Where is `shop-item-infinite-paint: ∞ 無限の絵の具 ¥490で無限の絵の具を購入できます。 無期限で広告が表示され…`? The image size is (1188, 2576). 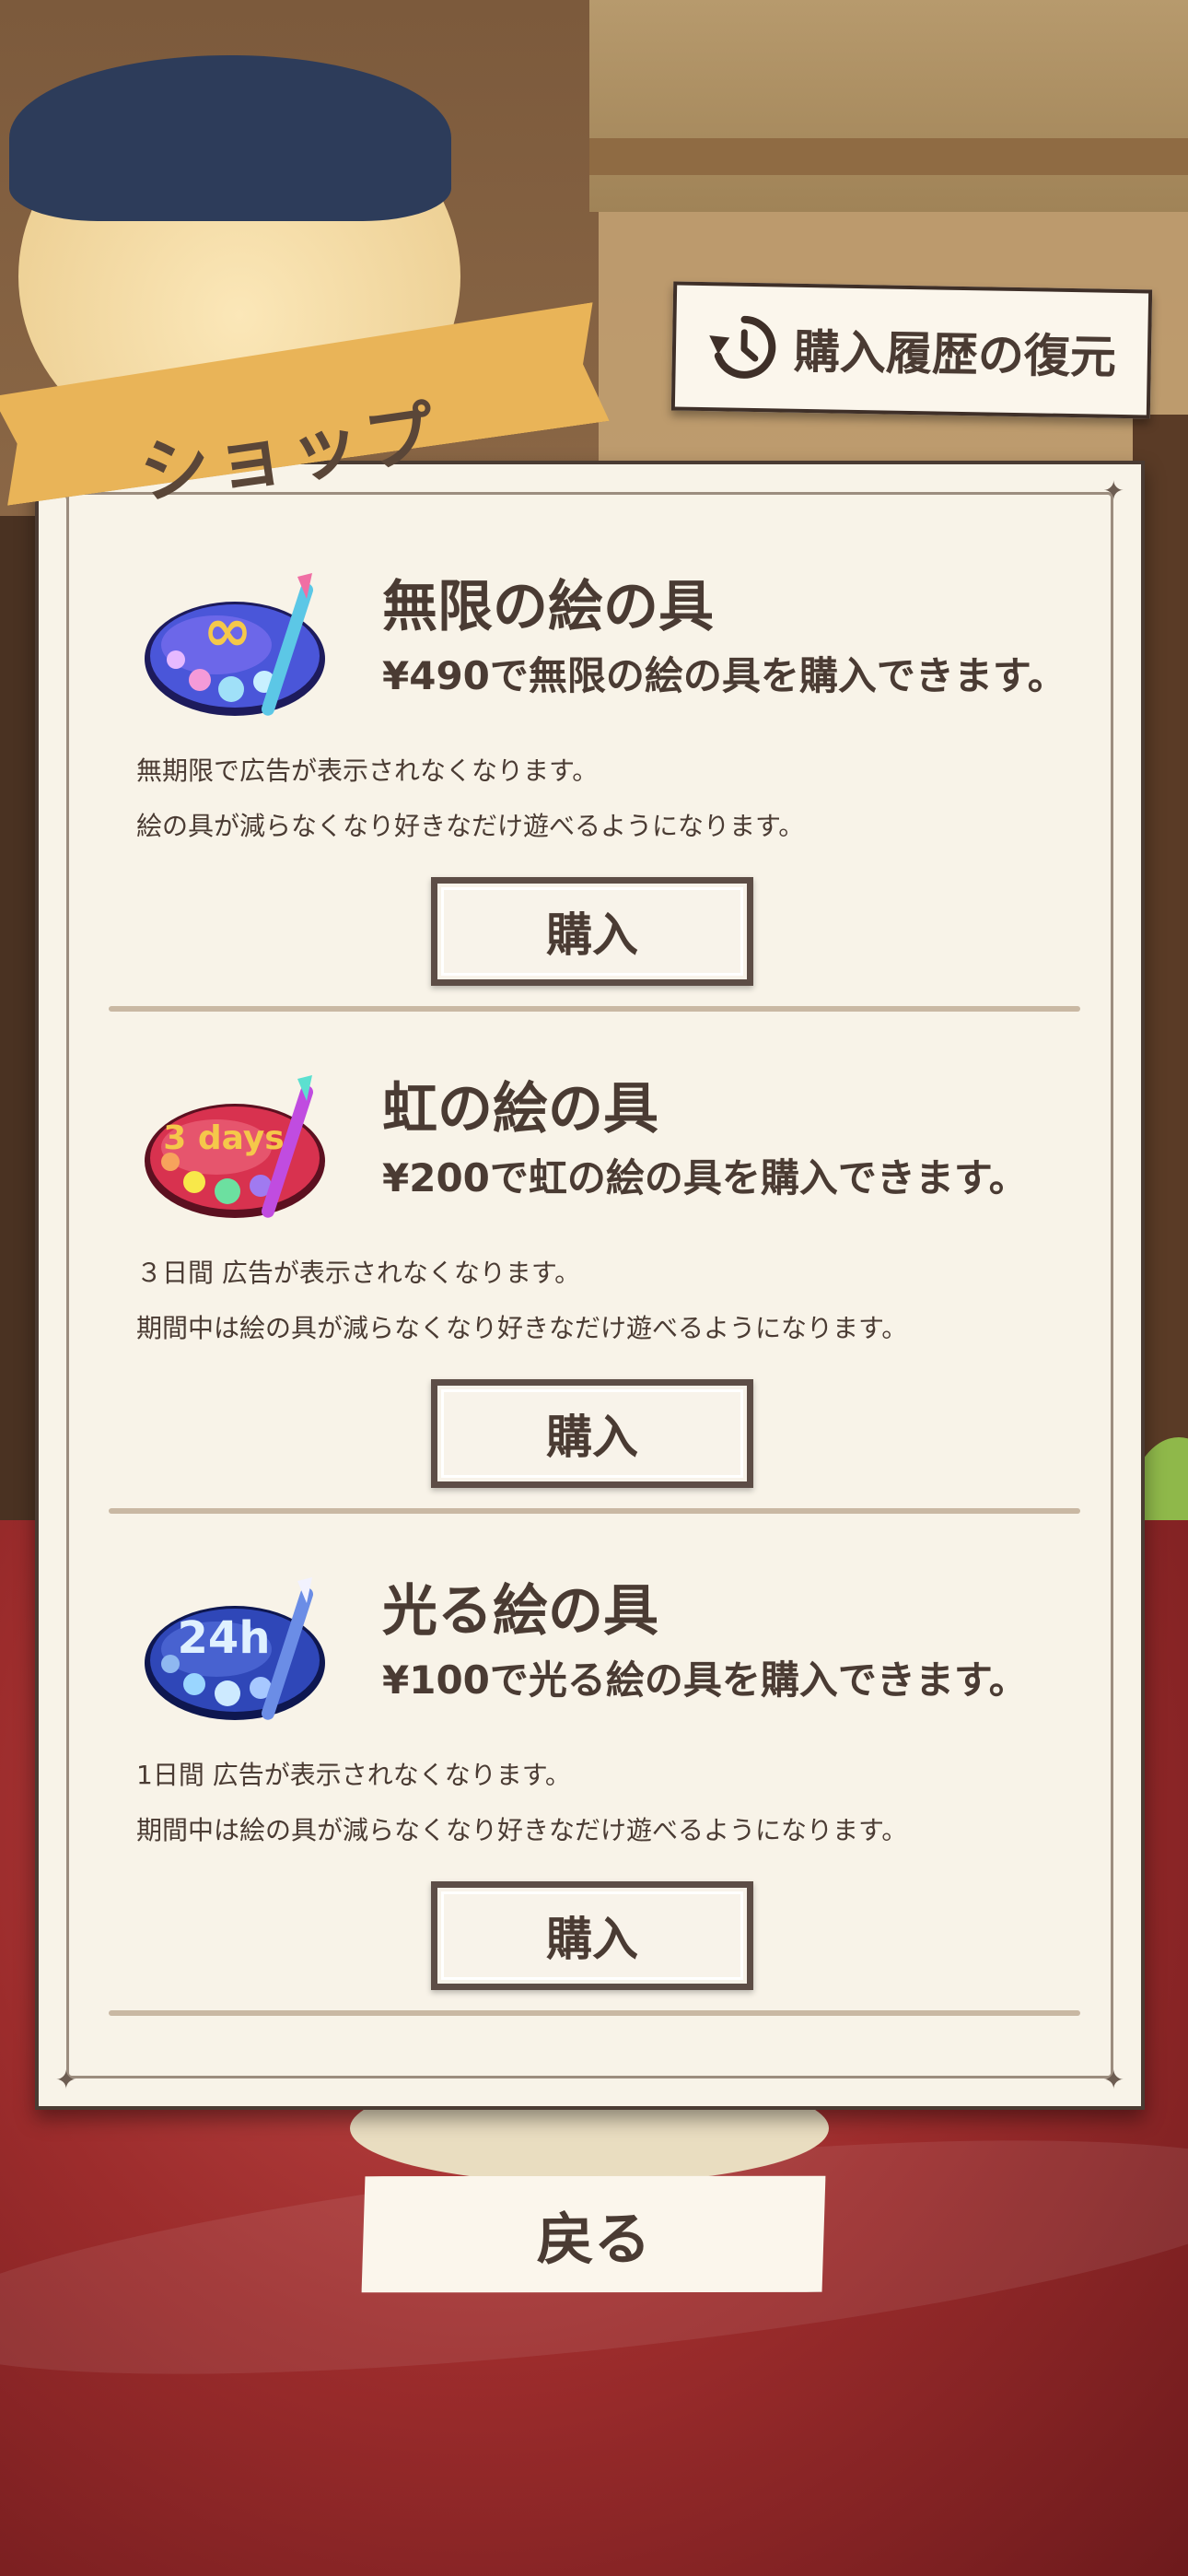 shop-item-infinite-paint: ∞ 無限の絵の具 ¥490で無限の絵の具を購入できます。 無期限で広告が表示され… is located at coordinates (594, 774).